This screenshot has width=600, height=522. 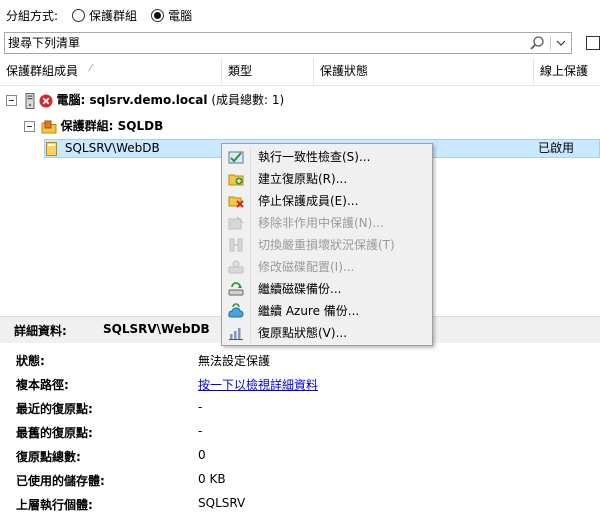 I want to click on menu-item-switch-disaster-protection: 切換嚴重損壞狀況保護(T), so click(x=327, y=245).